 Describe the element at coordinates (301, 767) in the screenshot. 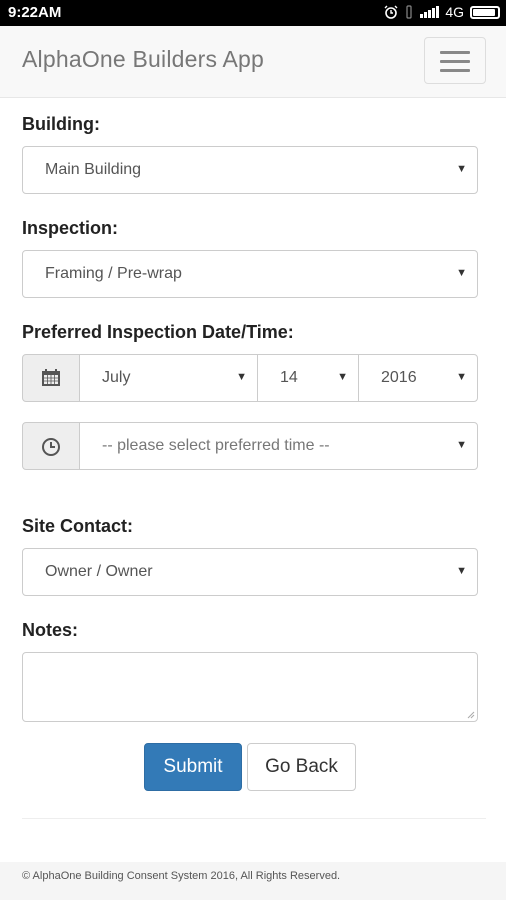

I see `go-back-button: Go Back` at that location.